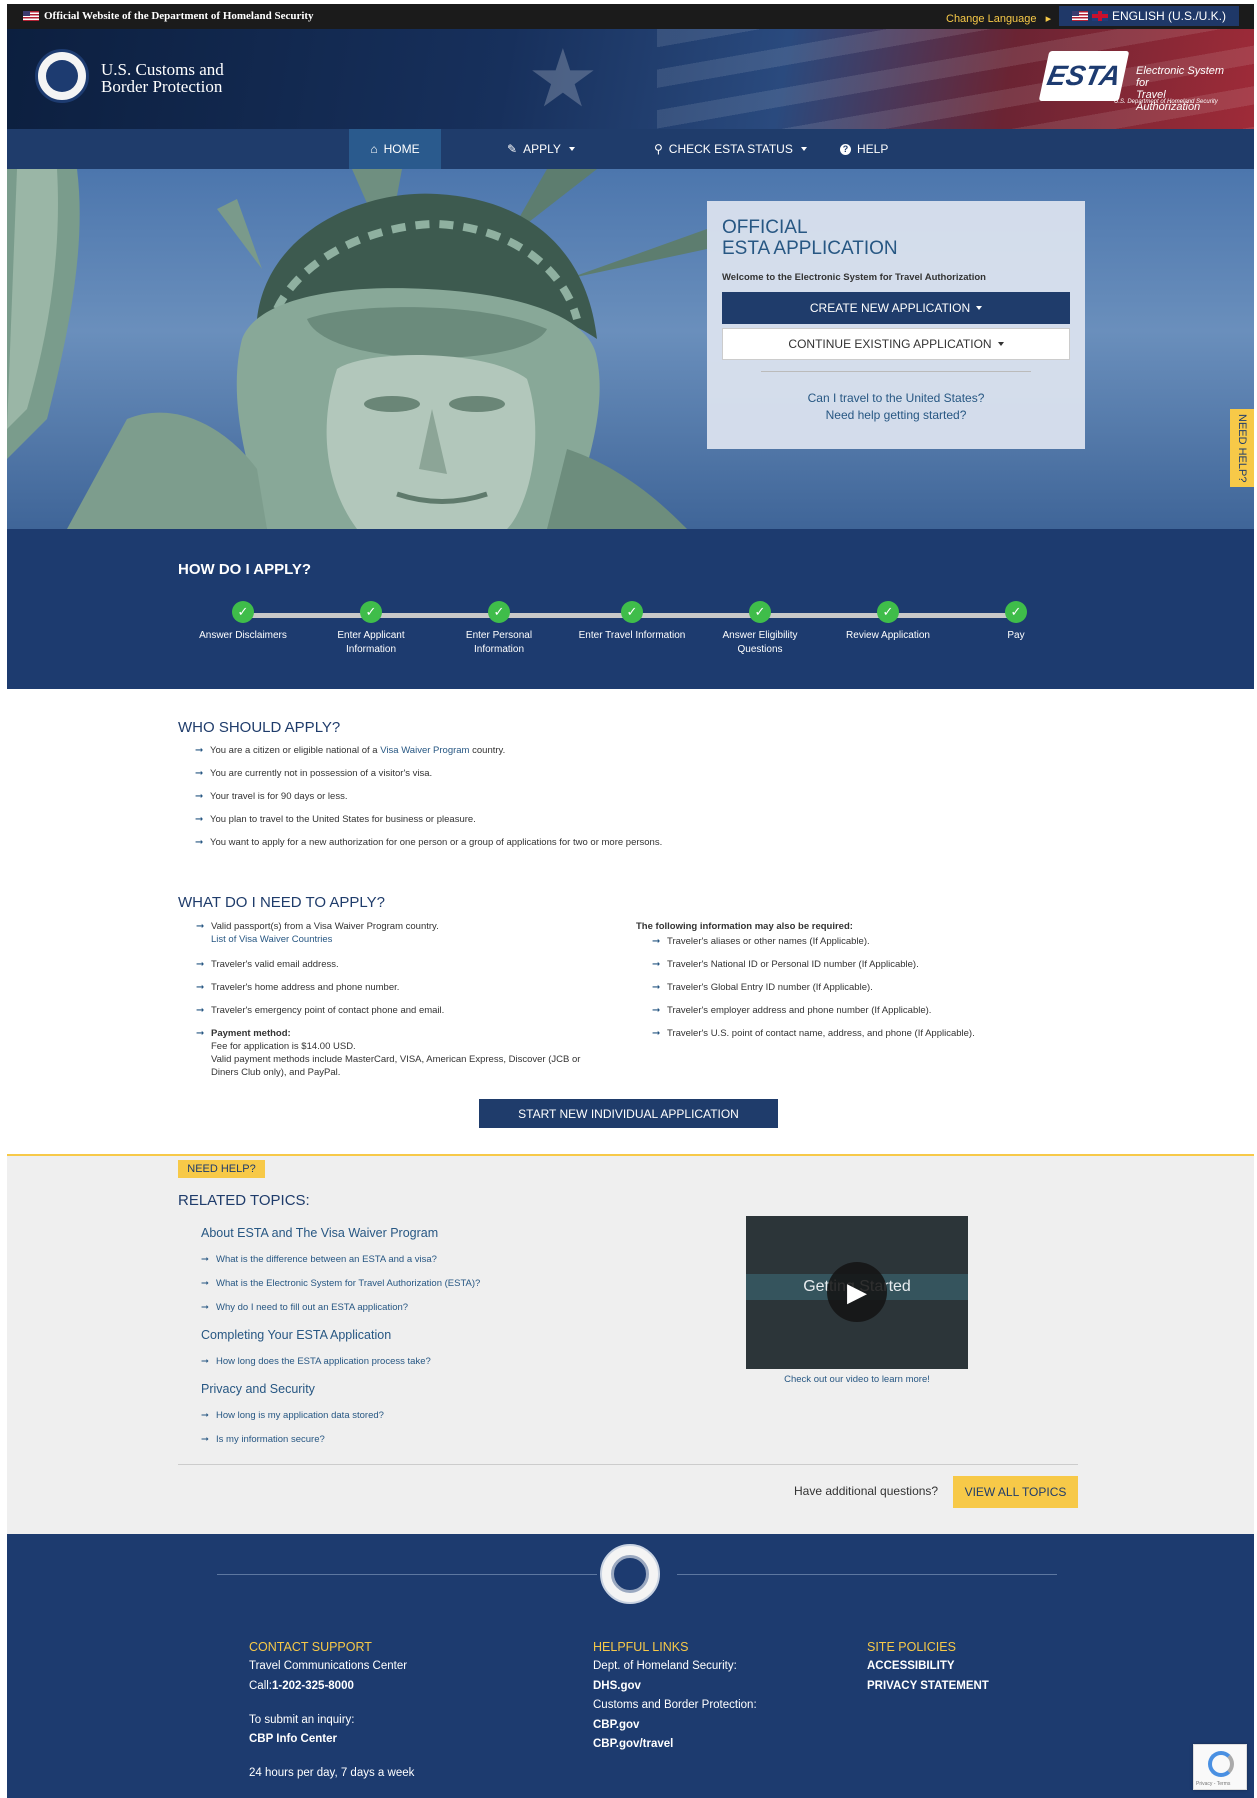 This screenshot has width=1257, height=1798. I want to click on getting-started-video: Getting Started ▶, so click(857, 1292).